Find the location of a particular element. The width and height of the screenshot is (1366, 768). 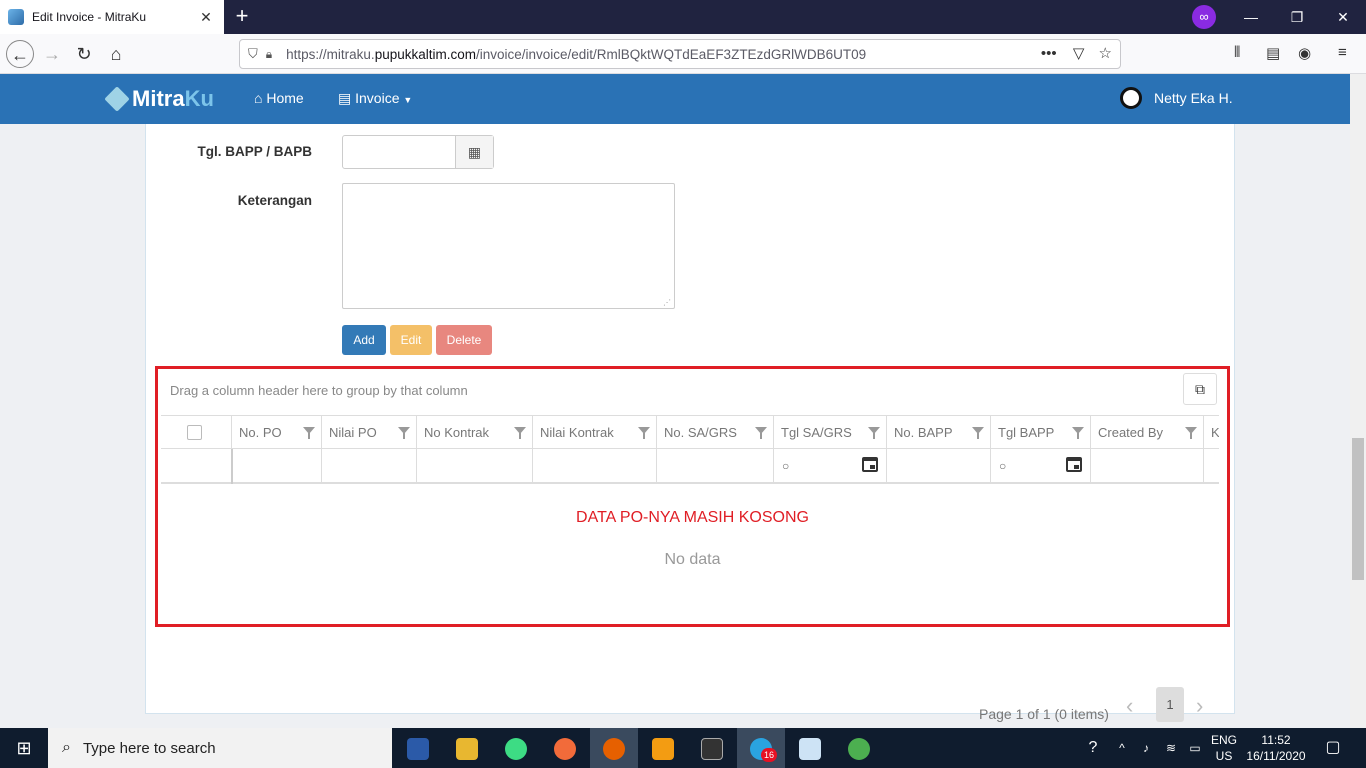

select-all-cell is located at coordinates (196, 433).